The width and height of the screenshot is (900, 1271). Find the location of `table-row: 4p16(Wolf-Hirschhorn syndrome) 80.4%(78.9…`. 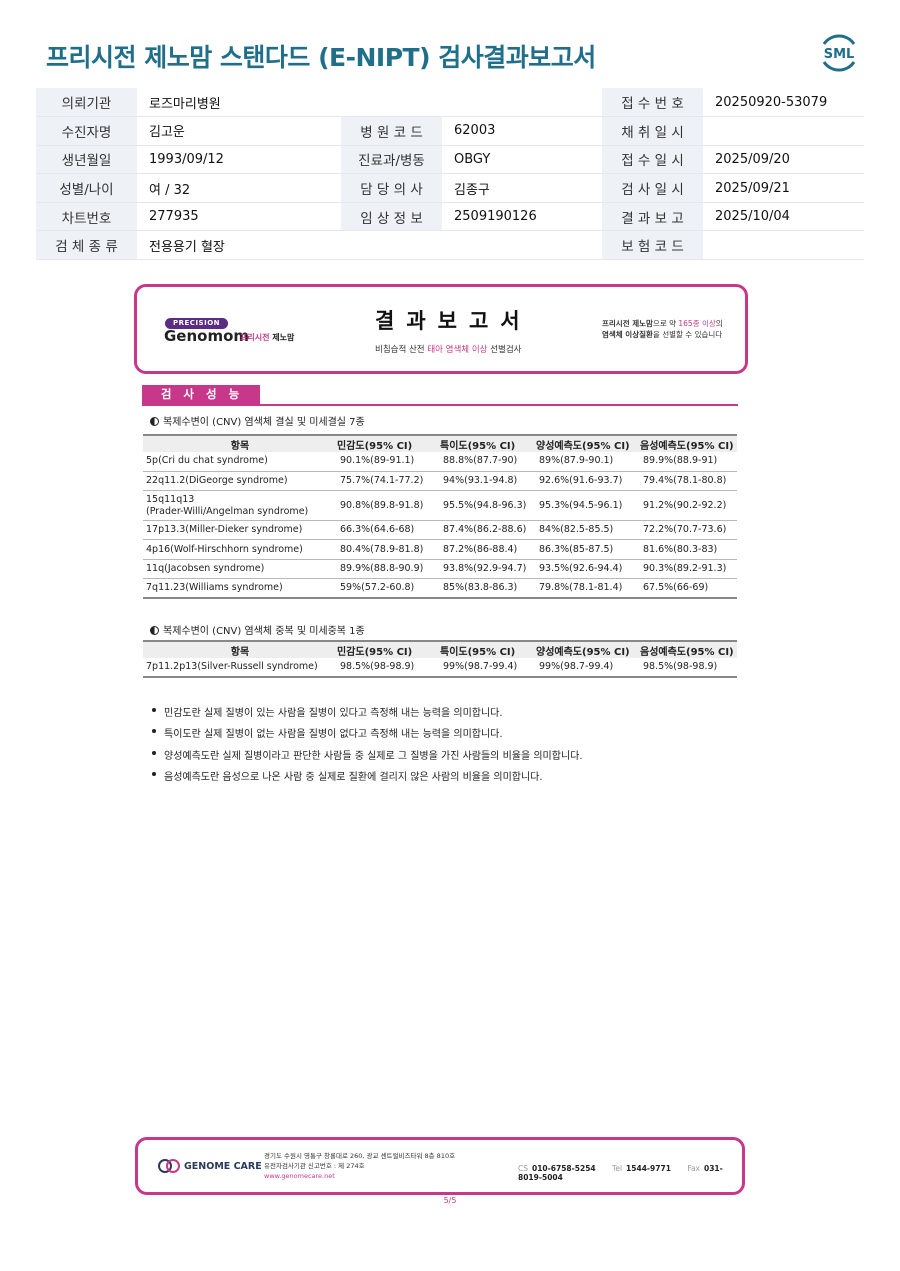

table-row: 4p16(Wolf-Hirschhorn syndrome) 80.4%(78.9… is located at coordinates (440, 549).